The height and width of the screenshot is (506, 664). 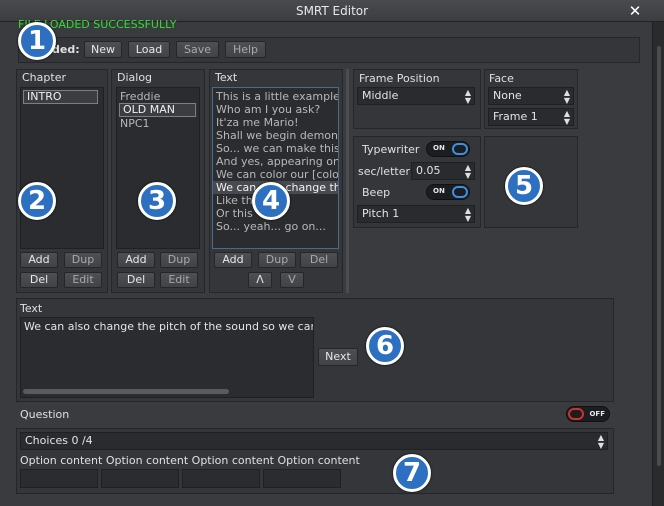 I want to click on option-header-3: Option content, so click(x=232, y=460).